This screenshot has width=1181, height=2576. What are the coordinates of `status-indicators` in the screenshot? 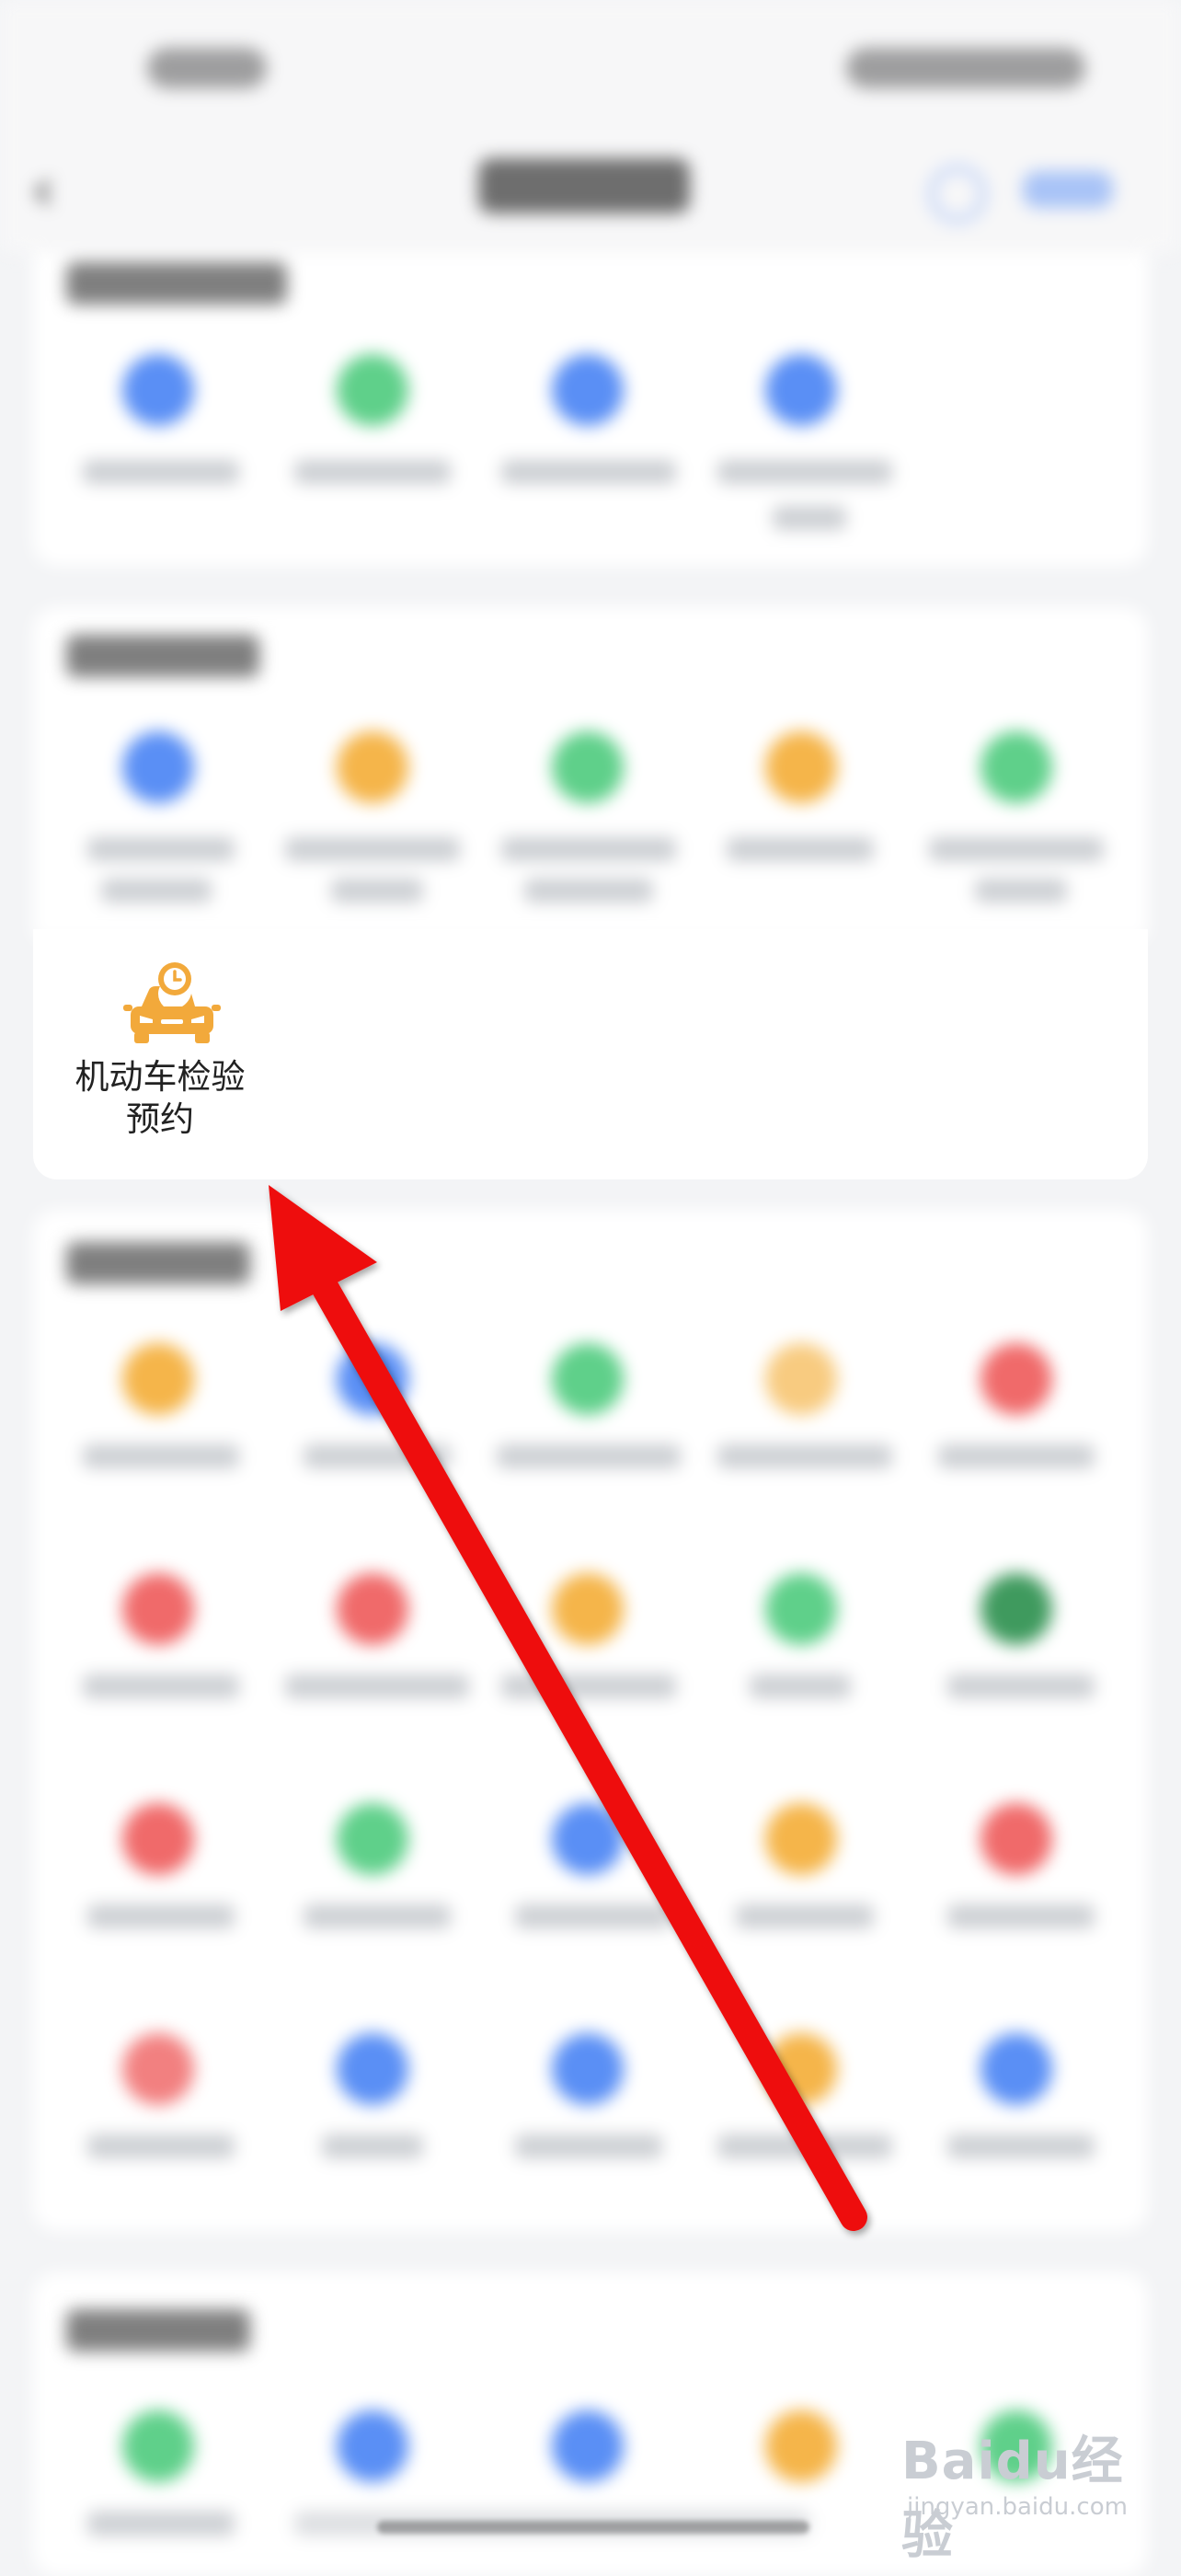 It's located at (966, 68).